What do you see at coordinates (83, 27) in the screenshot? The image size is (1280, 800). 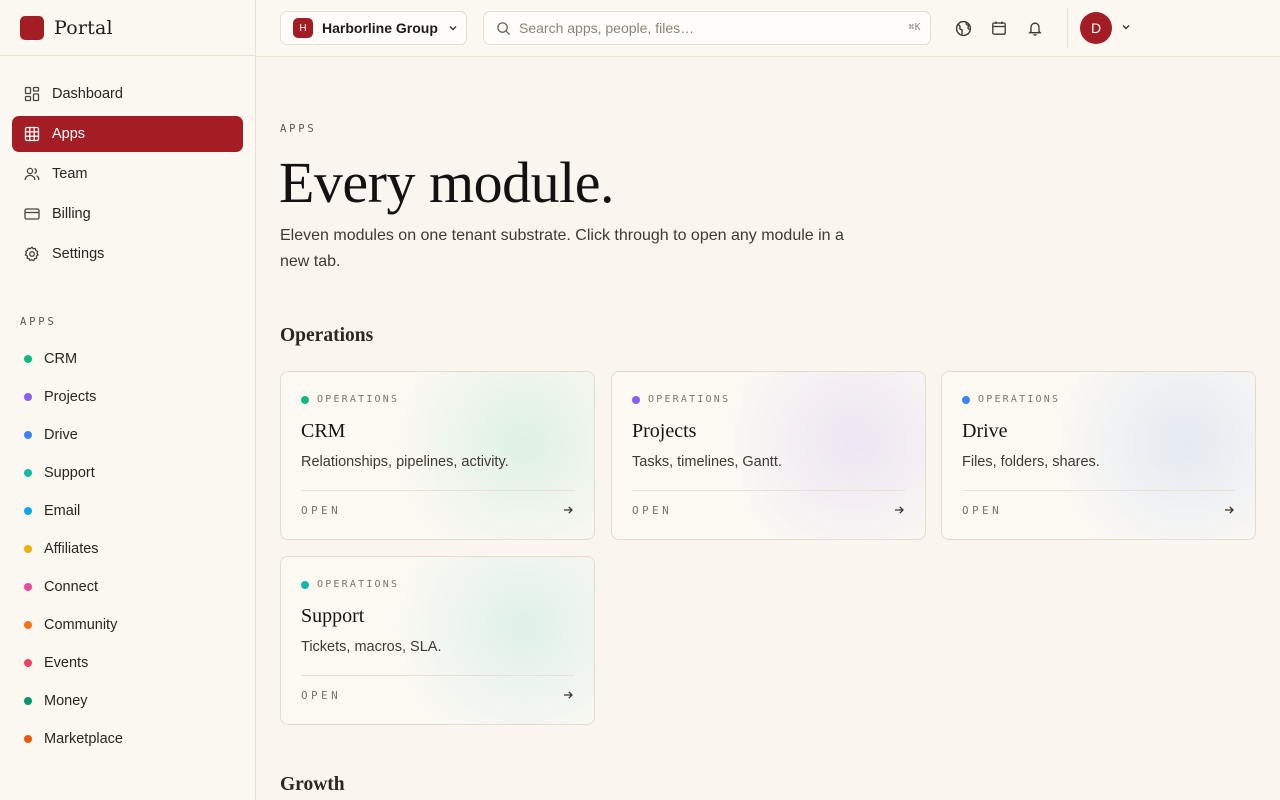 I see `brand-name: Portal` at bounding box center [83, 27].